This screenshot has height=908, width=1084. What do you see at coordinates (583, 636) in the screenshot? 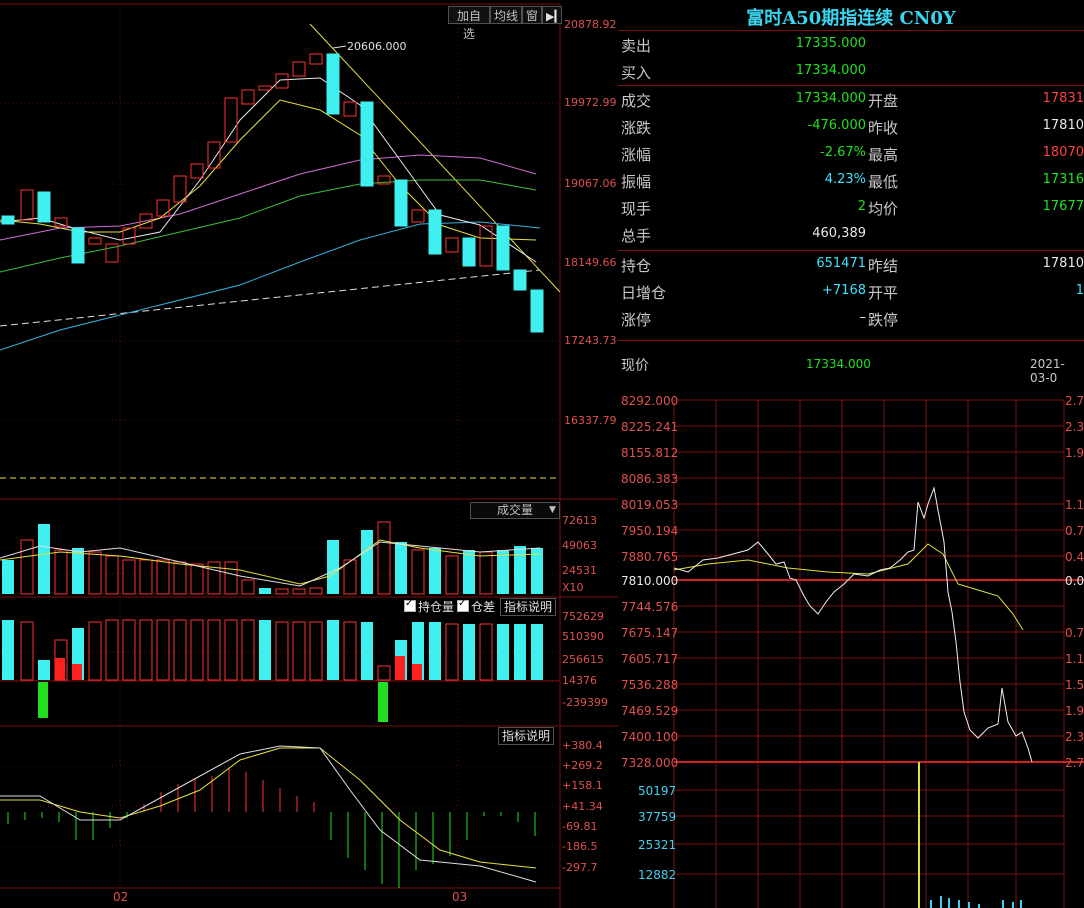
I see `oi-axis-label: 510390` at bounding box center [583, 636].